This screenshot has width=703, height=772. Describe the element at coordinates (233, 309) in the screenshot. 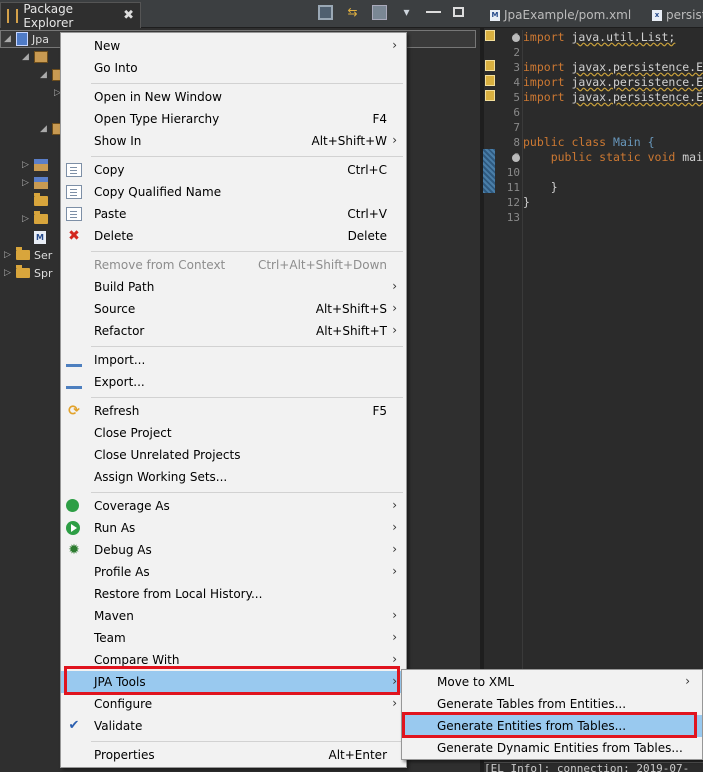

I see `menu-item-source: Source Alt+Shift+S ›` at that location.